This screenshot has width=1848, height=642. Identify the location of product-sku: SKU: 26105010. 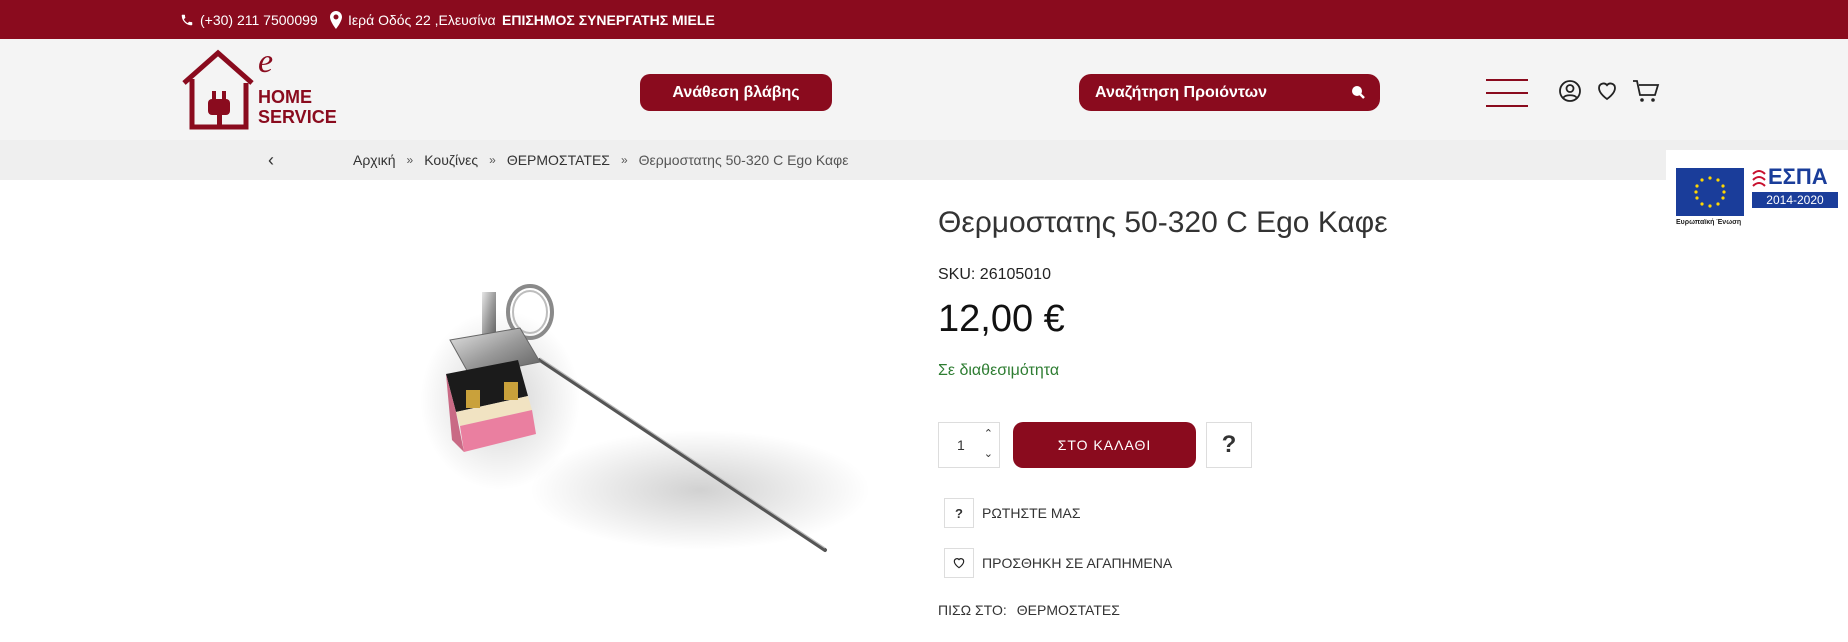
(994, 274).